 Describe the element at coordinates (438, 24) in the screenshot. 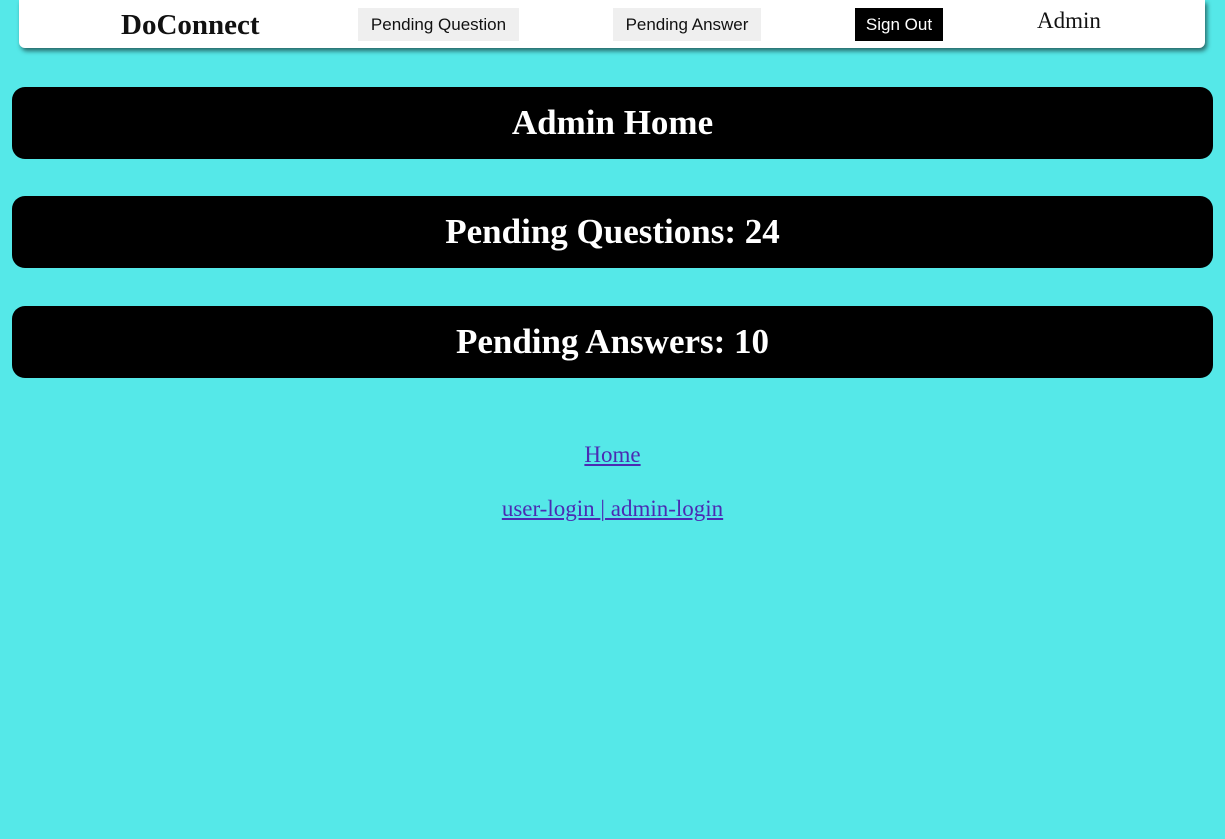

I see `pending-question-button: Pending Question` at that location.